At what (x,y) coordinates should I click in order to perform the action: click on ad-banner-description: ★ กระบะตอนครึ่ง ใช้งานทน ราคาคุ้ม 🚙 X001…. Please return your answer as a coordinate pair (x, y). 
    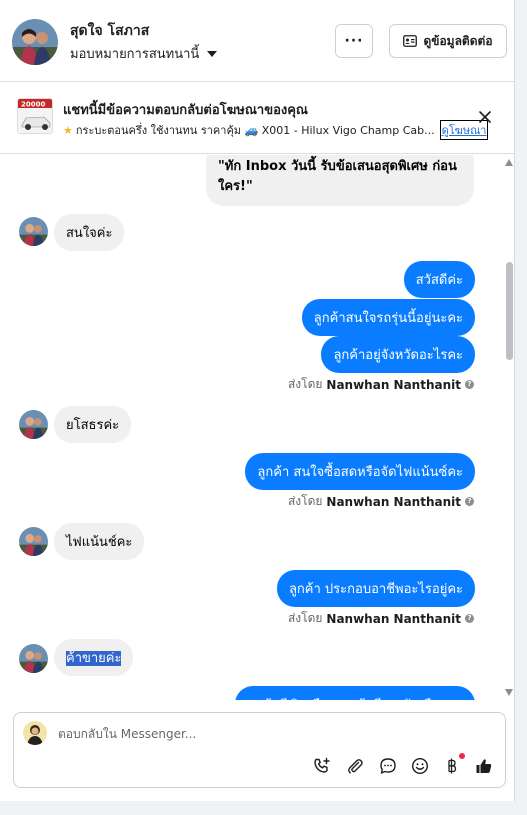
    Looking at the image, I should click on (276, 130).